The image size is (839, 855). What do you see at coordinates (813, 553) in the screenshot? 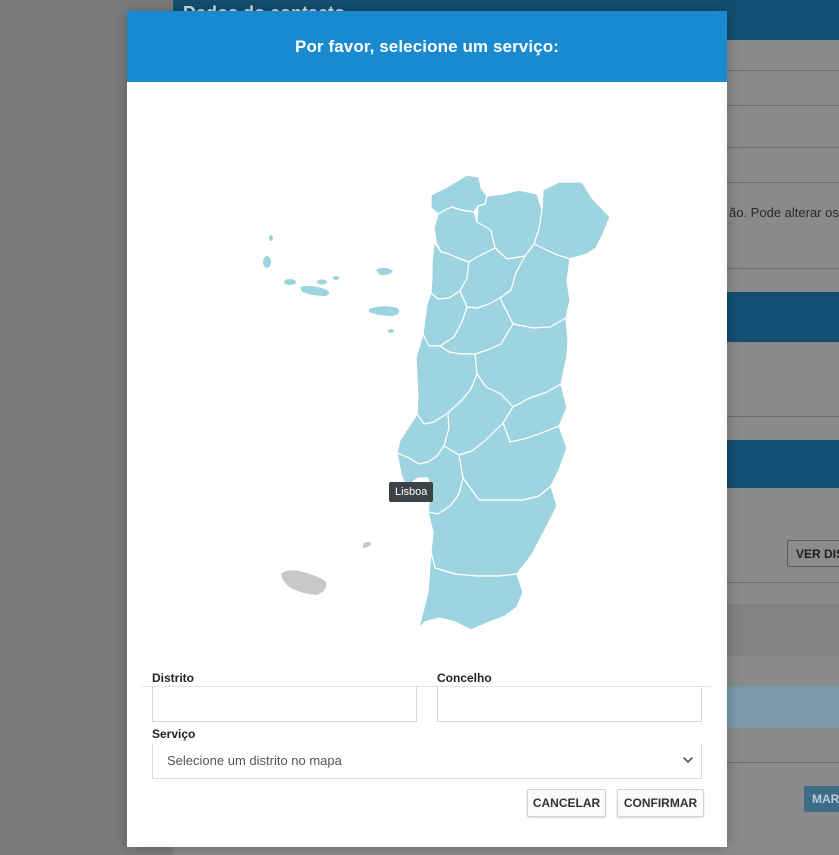
I see `background-view-districts-button: VER DISTRITOS` at bounding box center [813, 553].